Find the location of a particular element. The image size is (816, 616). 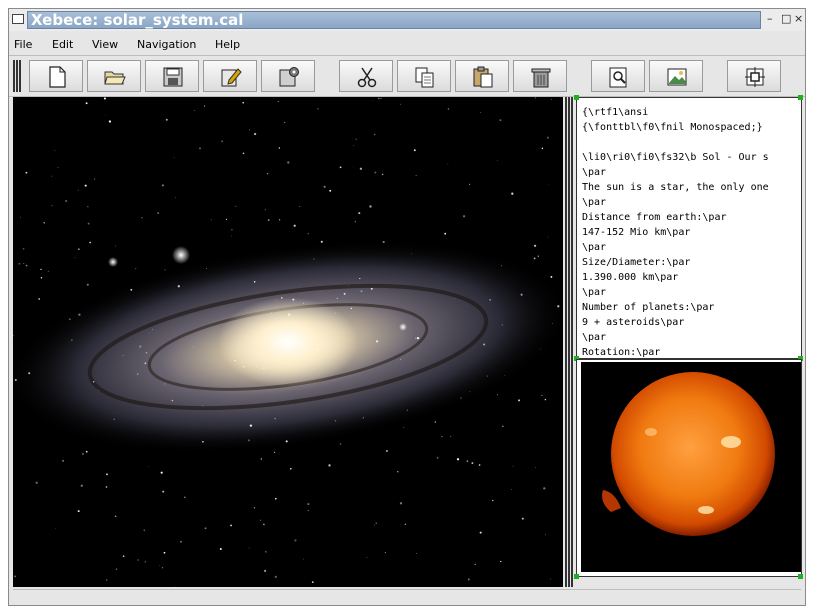

close-button: × is located at coordinates (798, 19).